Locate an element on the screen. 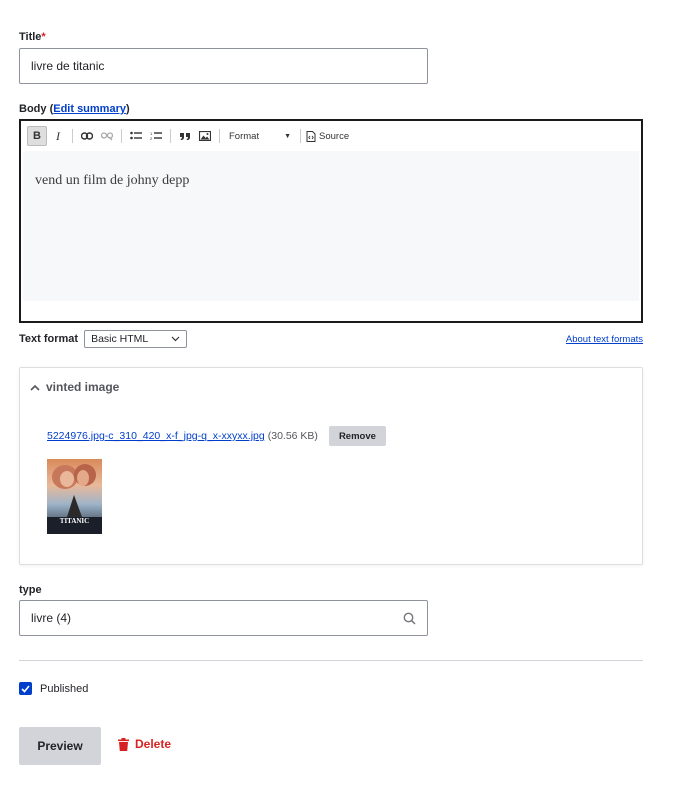 The image size is (685, 797). remove-button: Remove is located at coordinates (357, 436).